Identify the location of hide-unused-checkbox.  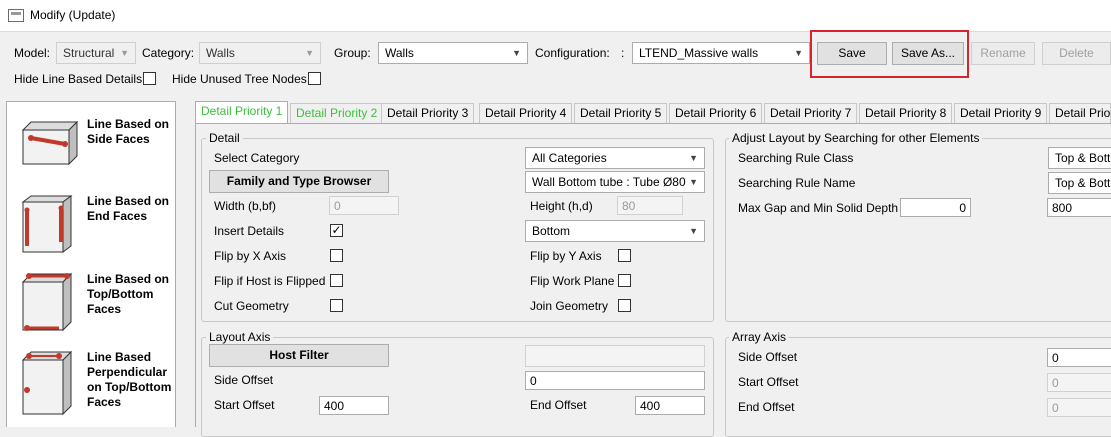
(314, 78).